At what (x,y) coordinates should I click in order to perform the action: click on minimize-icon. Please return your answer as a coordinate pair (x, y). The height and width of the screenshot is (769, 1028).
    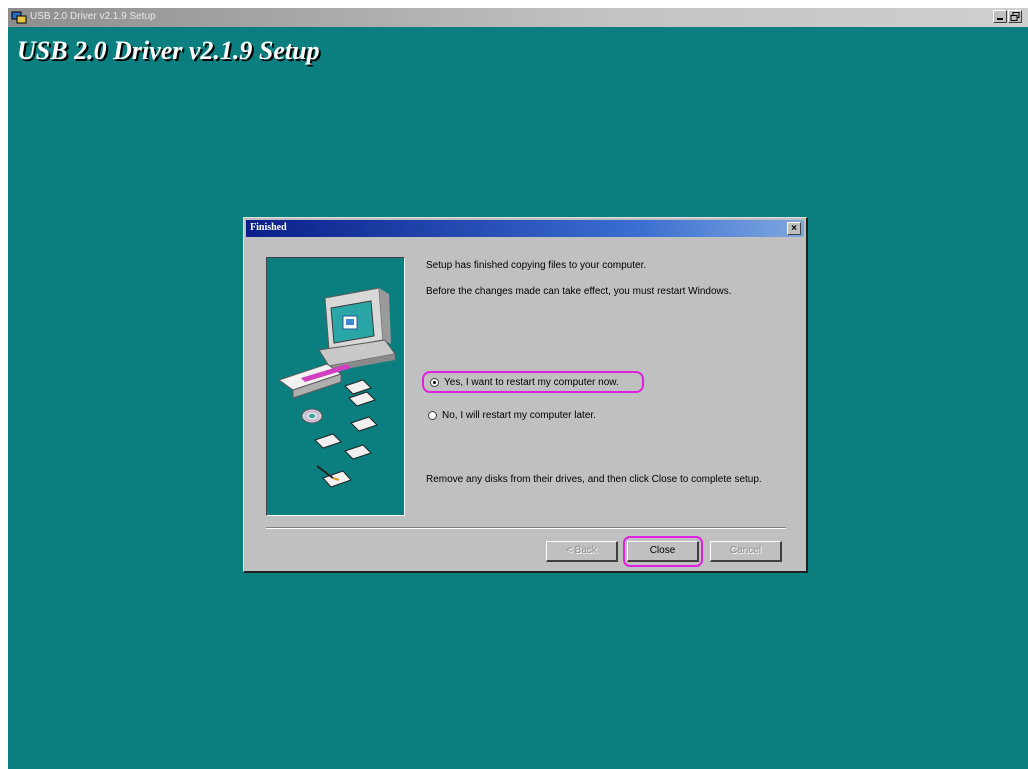
    Looking at the image, I should click on (1000, 19).